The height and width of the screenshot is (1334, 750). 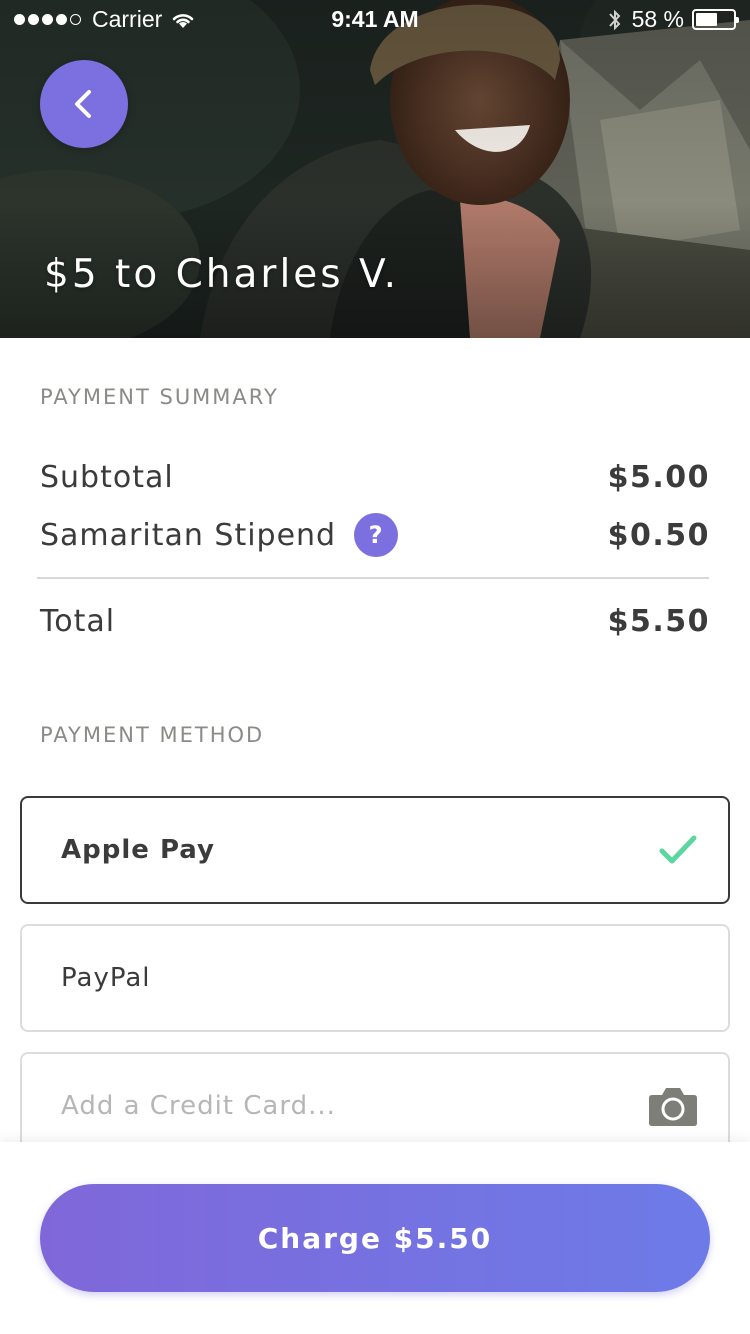 What do you see at coordinates (375, 621) in the screenshot?
I see `total-row: Total $5.50` at bounding box center [375, 621].